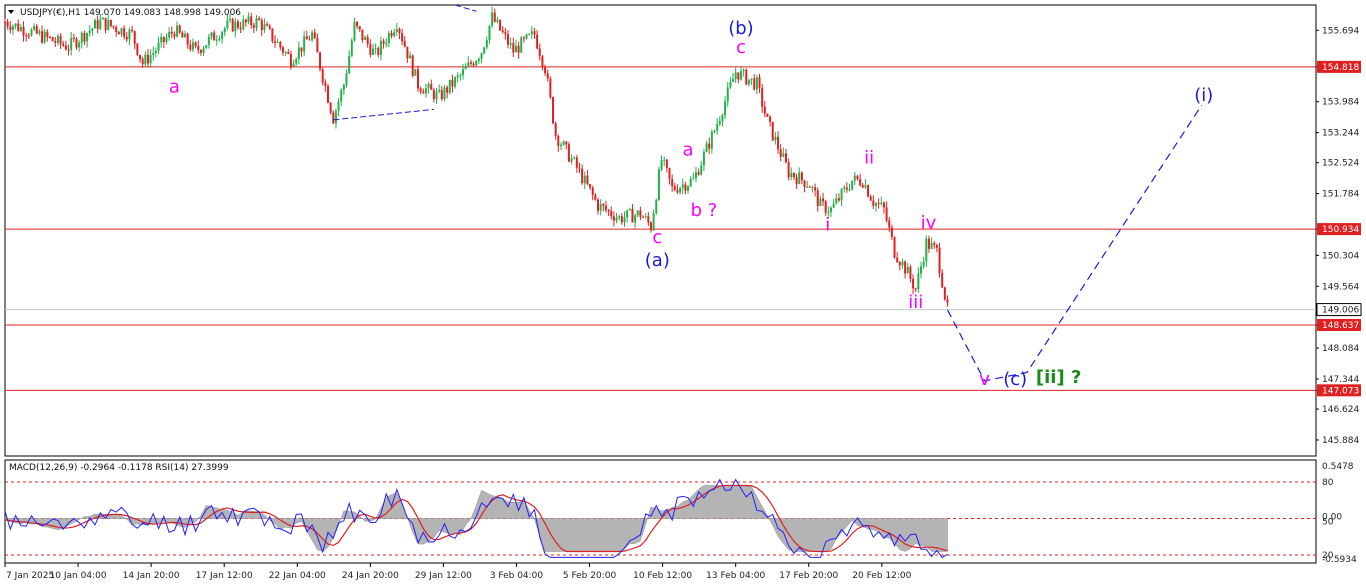 The height and width of the screenshot is (588, 1366). What do you see at coordinates (174, 87) in the screenshot?
I see `wave-label-0: a` at bounding box center [174, 87].